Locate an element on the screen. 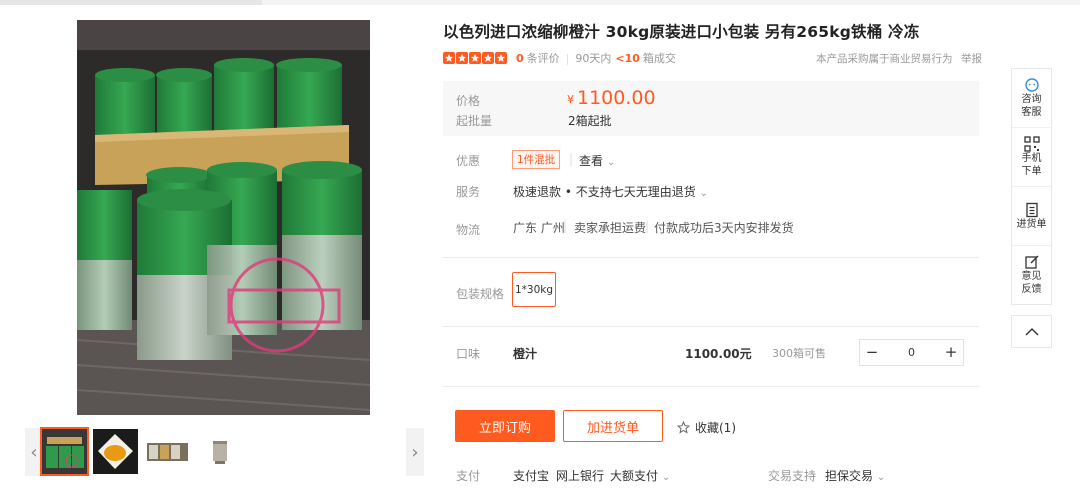  sidebar-item-feedback: 意见 反馈 is located at coordinates (1031, 275).